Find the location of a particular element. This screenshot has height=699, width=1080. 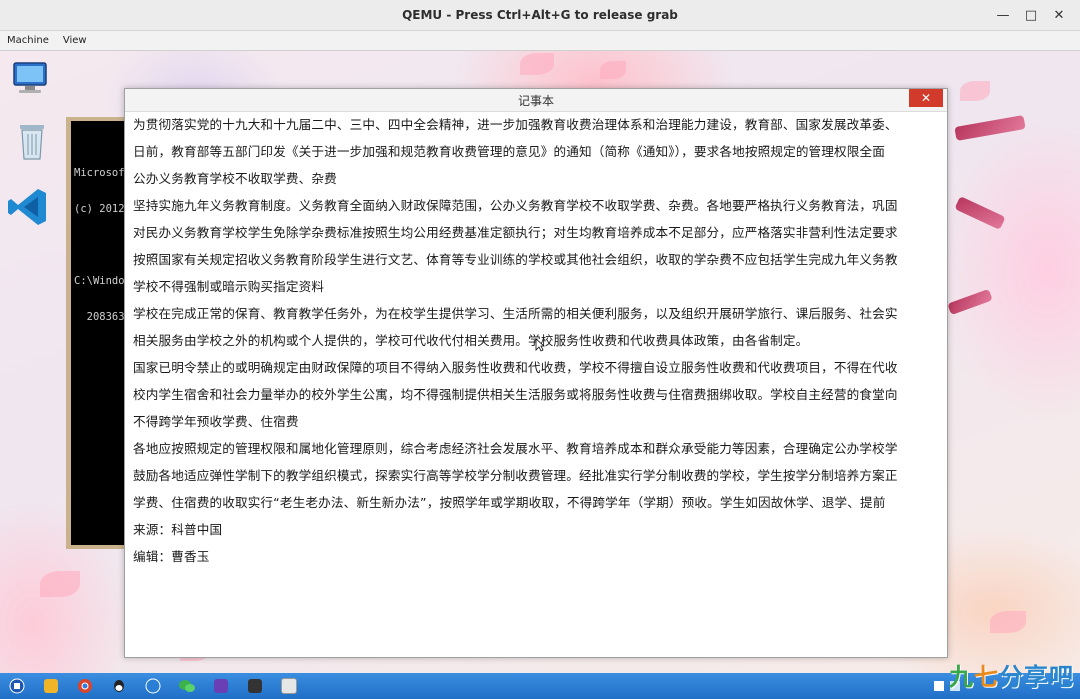

notepad-title: 记事本 is located at coordinates (535, 100).